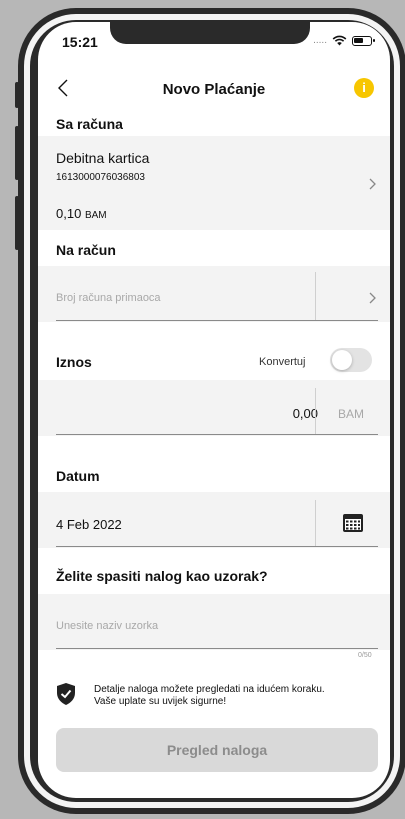 This screenshot has width=405, height=819. What do you see at coordinates (365, 655) in the screenshot?
I see `character-counter: 0/50` at bounding box center [365, 655].